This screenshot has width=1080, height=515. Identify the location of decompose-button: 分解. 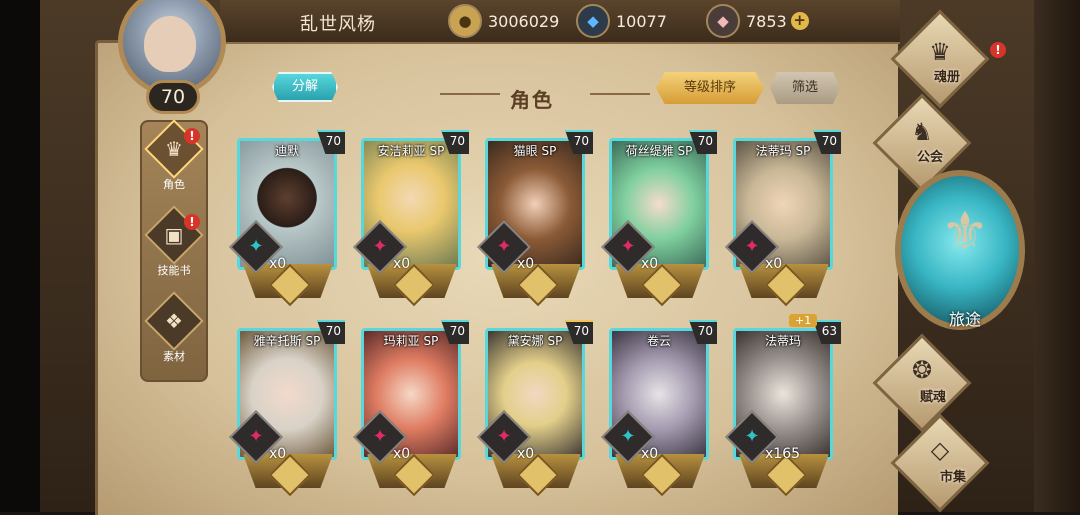
(305, 87).